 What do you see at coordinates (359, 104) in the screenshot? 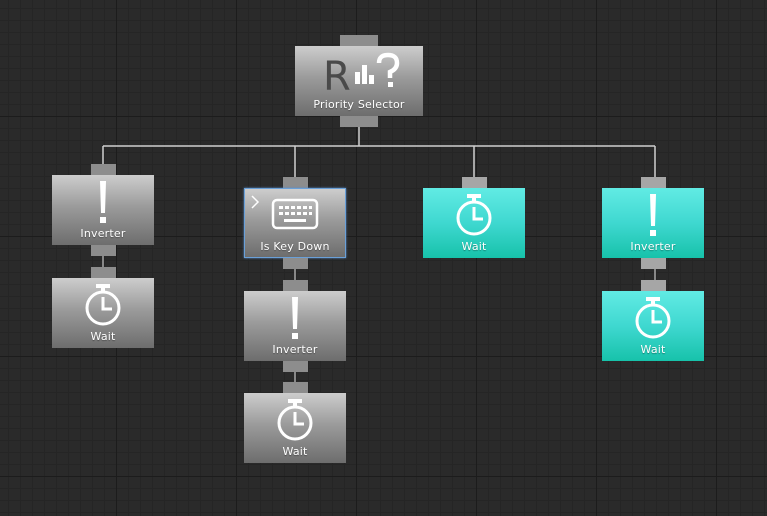
I see `node-label: Priority Selector` at bounding box center [359, 104].